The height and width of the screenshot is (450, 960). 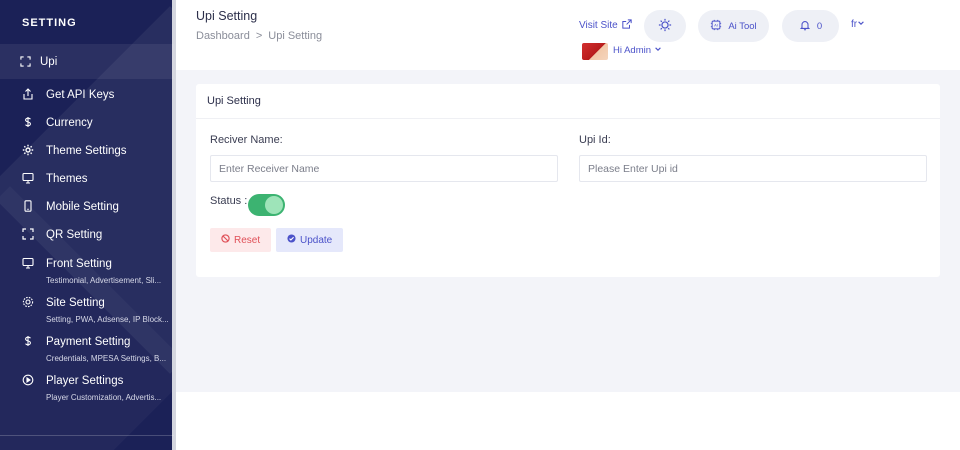 I want to click on avatar, so click(x=595, y=51).